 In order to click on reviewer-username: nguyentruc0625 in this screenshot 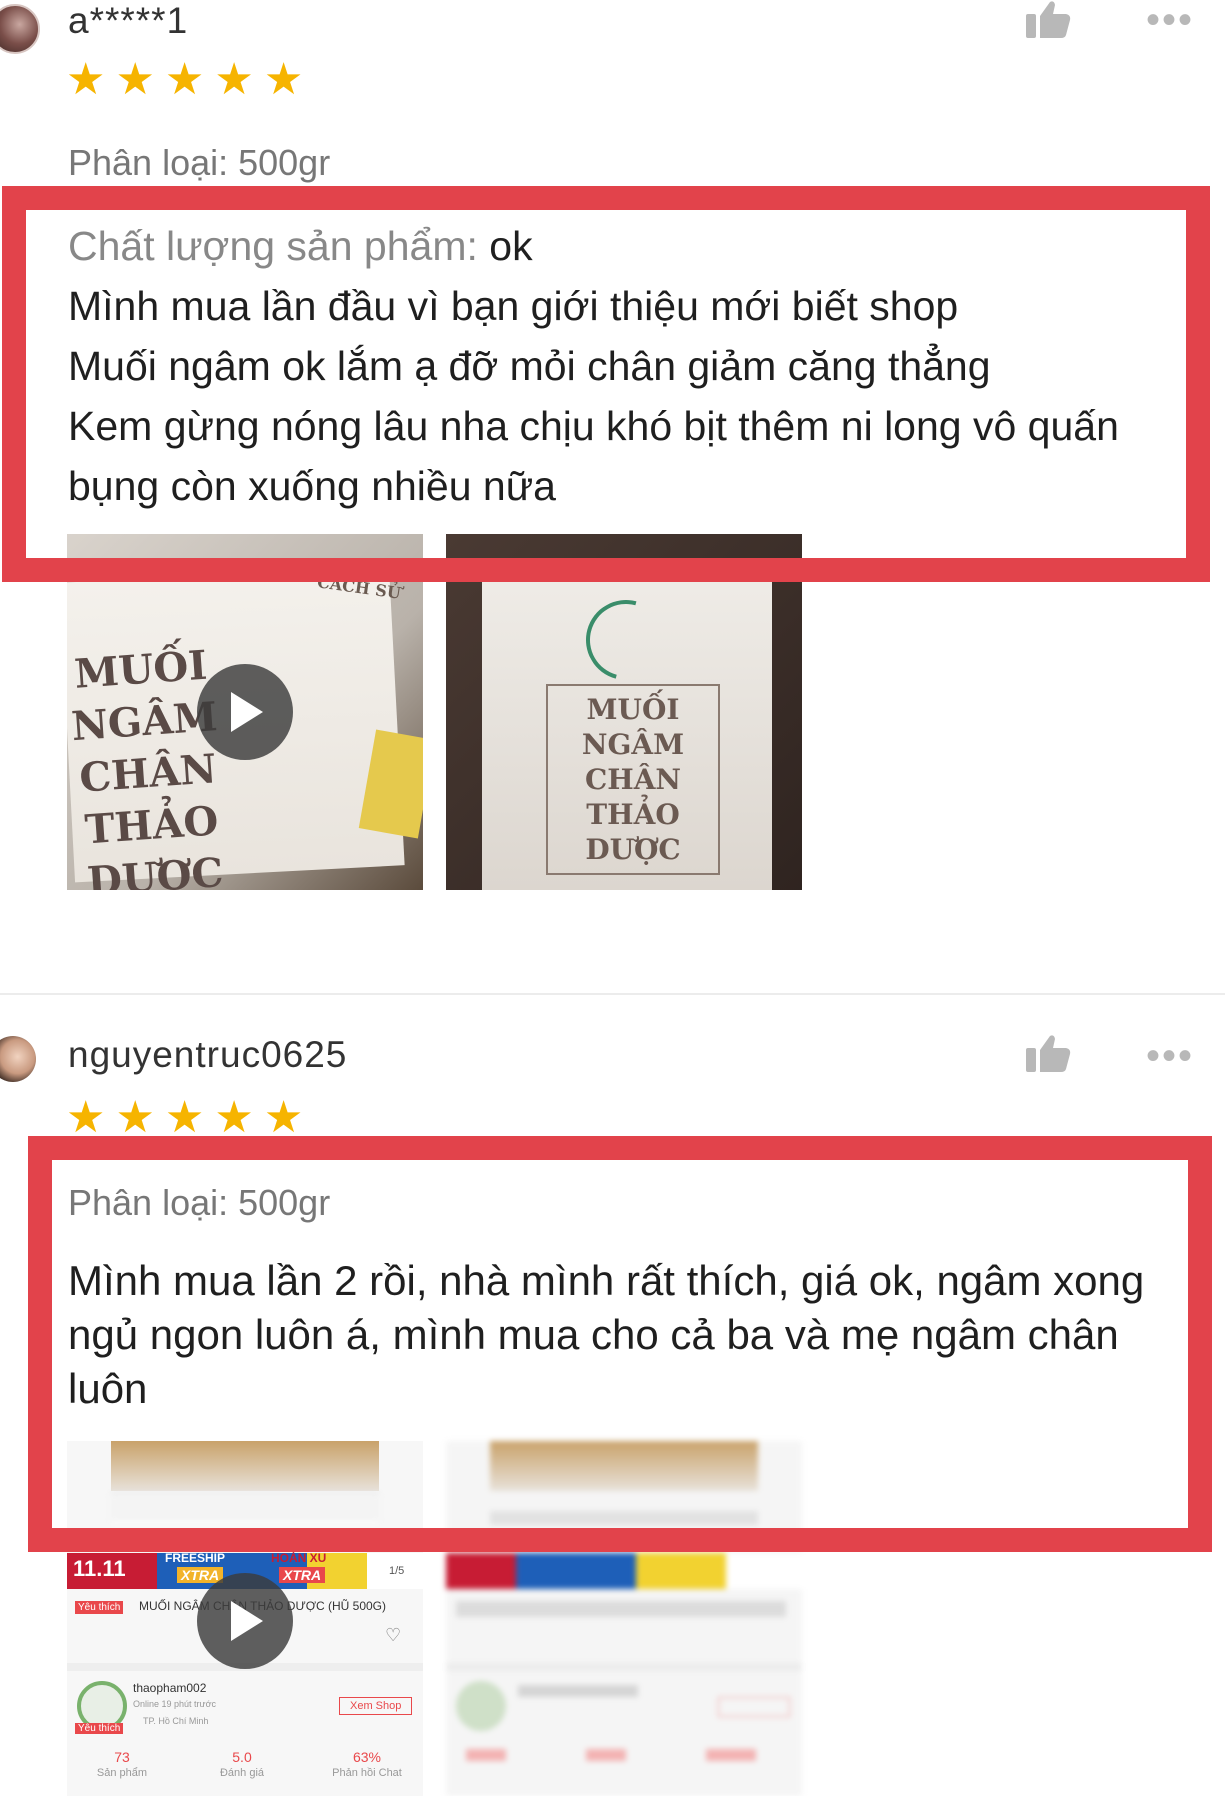, I will do `click(208, 1054)`.